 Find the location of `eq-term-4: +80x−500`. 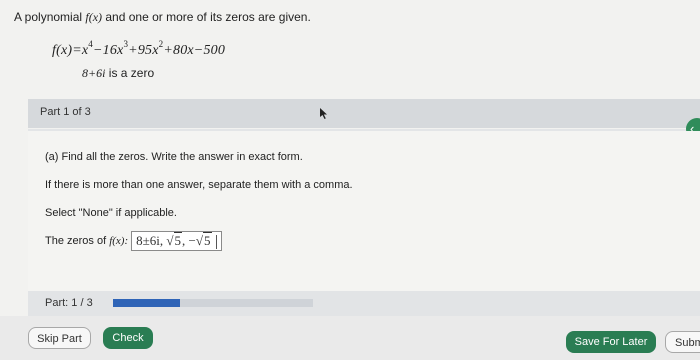

eq-term-4: +80x−500 is located at coordinates (194, 50).